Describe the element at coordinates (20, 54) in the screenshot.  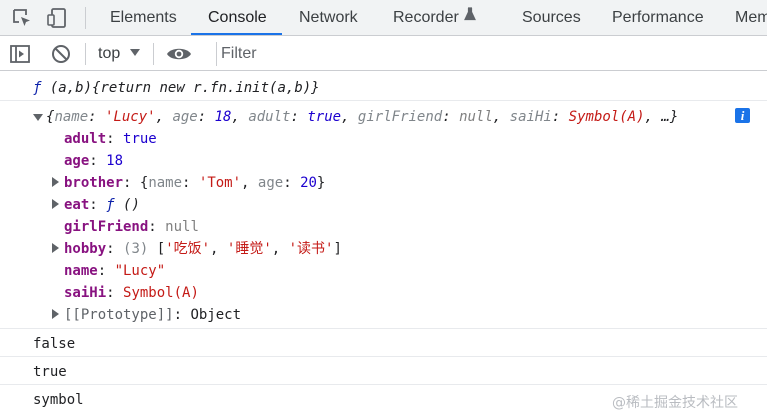
I see `sidebar-toggle-icon` at that location.